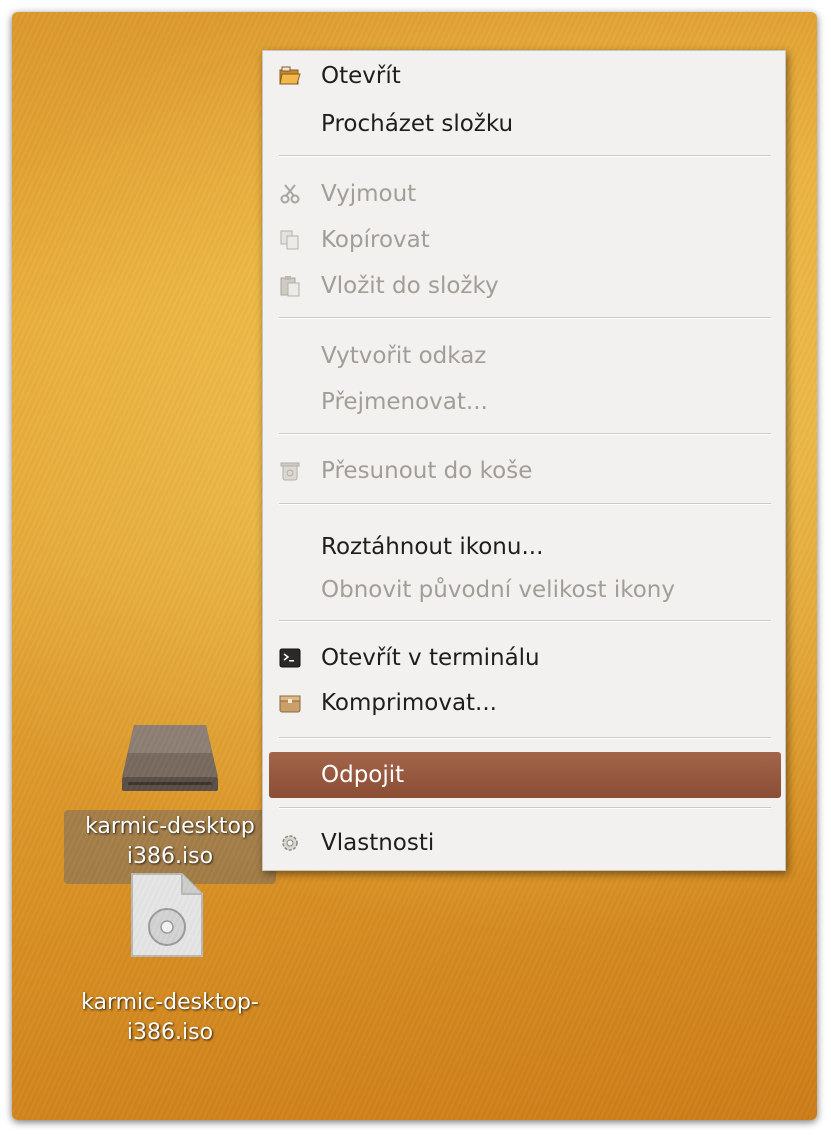  Describe the element at coordinates (404, 356) in the screenshot. I see `menu-item-label: Vytvořit odkaz` at that location.